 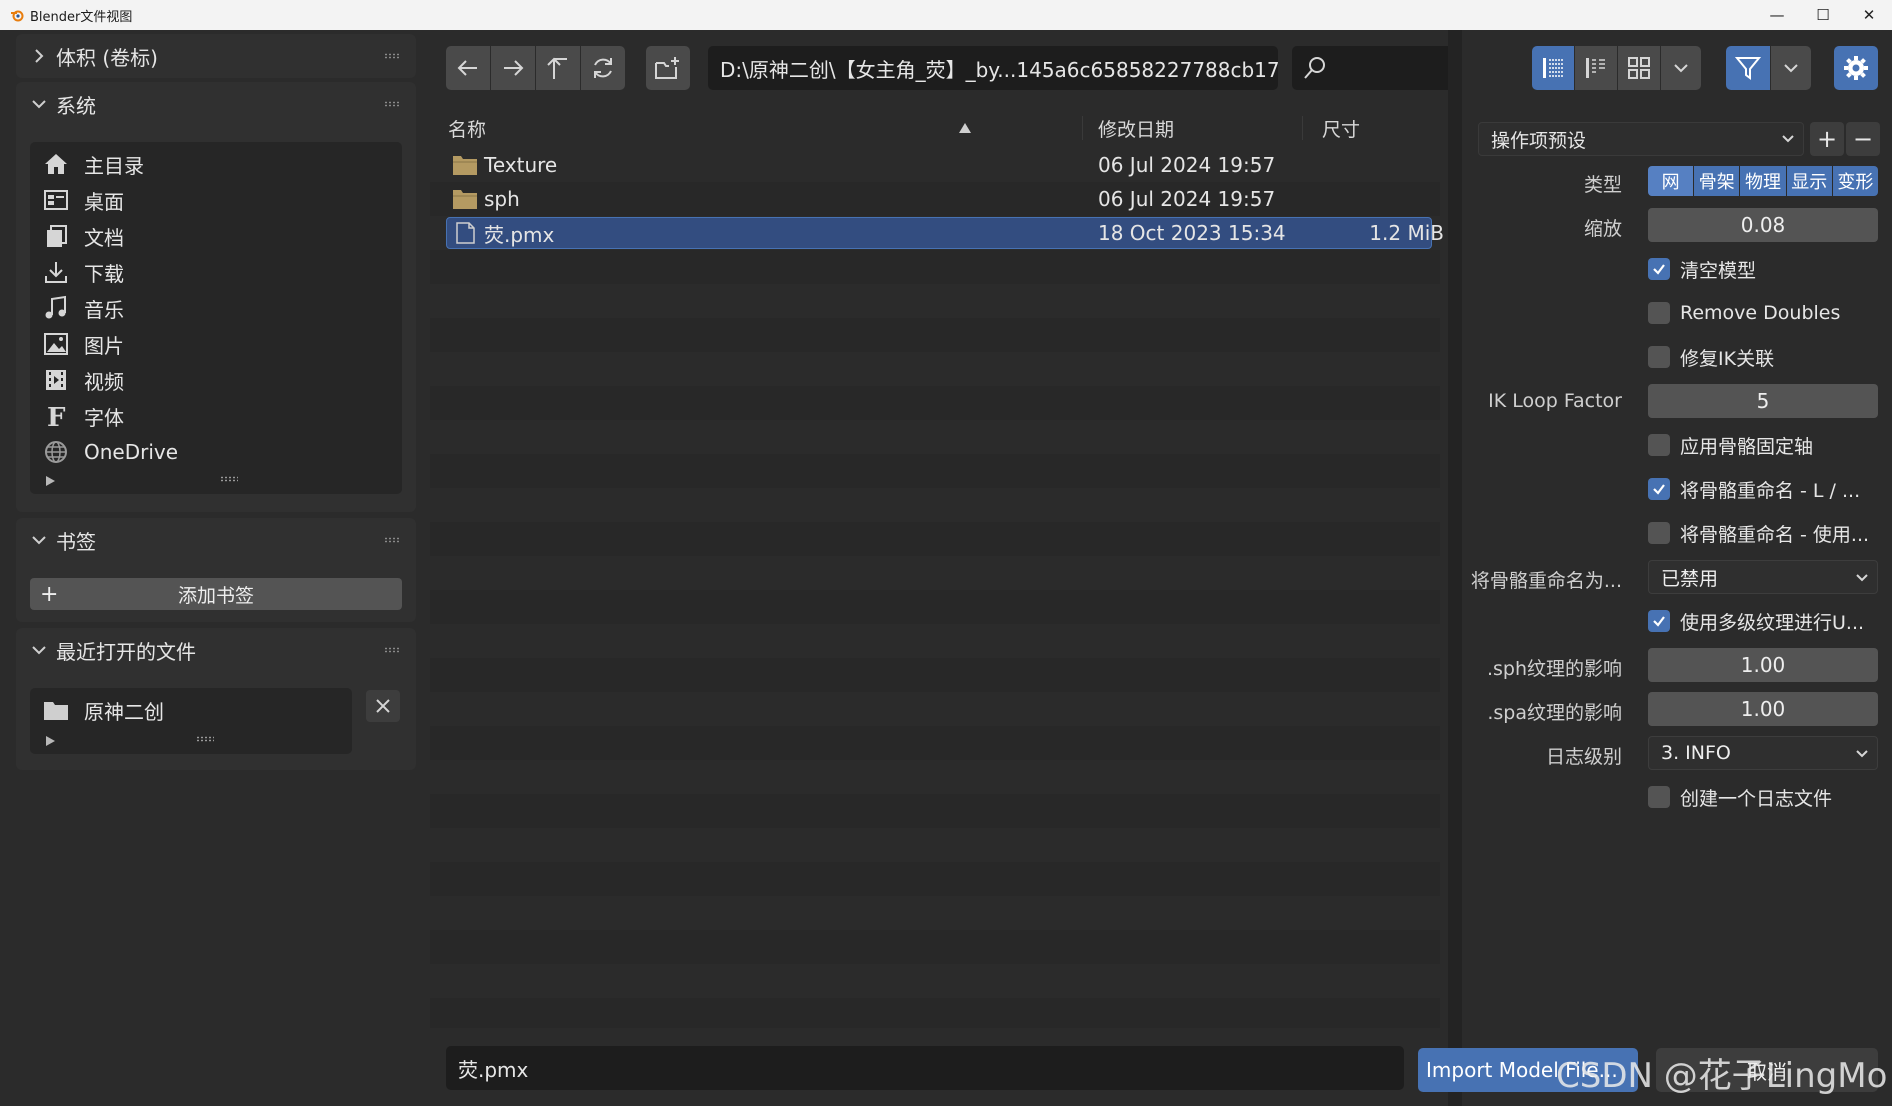 I want to click on remove-doubles-checkbox: Remove Doubles, so click(x=1744, y=313).